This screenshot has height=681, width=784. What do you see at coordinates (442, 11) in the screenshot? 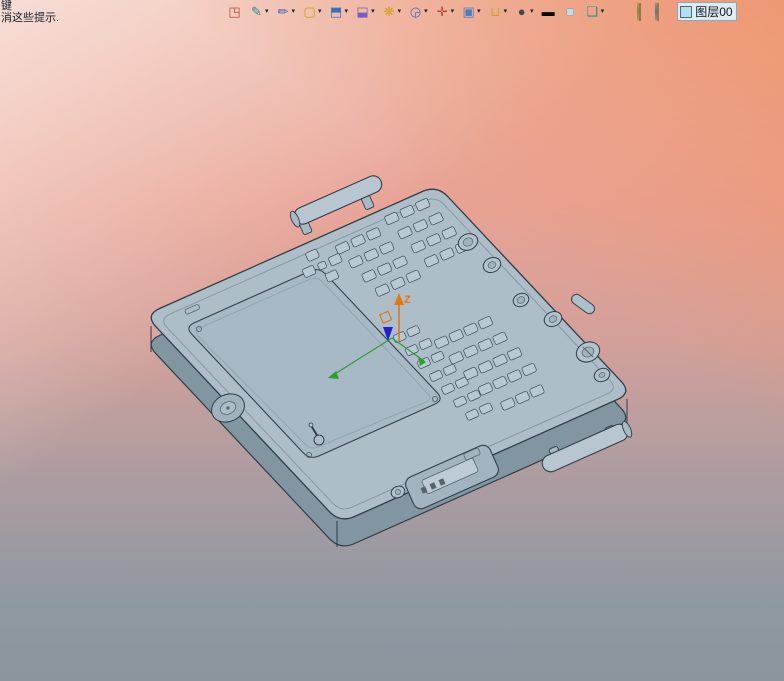
I see `datum-point-icon: ✛` at bounding box center [442, 11].